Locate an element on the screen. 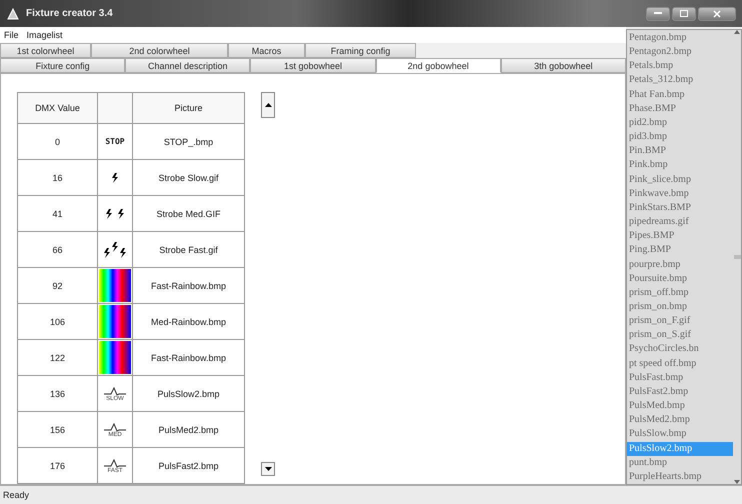 This screenshot has height=504, width=742. tab: Macros is located at coordinates (266, 50).